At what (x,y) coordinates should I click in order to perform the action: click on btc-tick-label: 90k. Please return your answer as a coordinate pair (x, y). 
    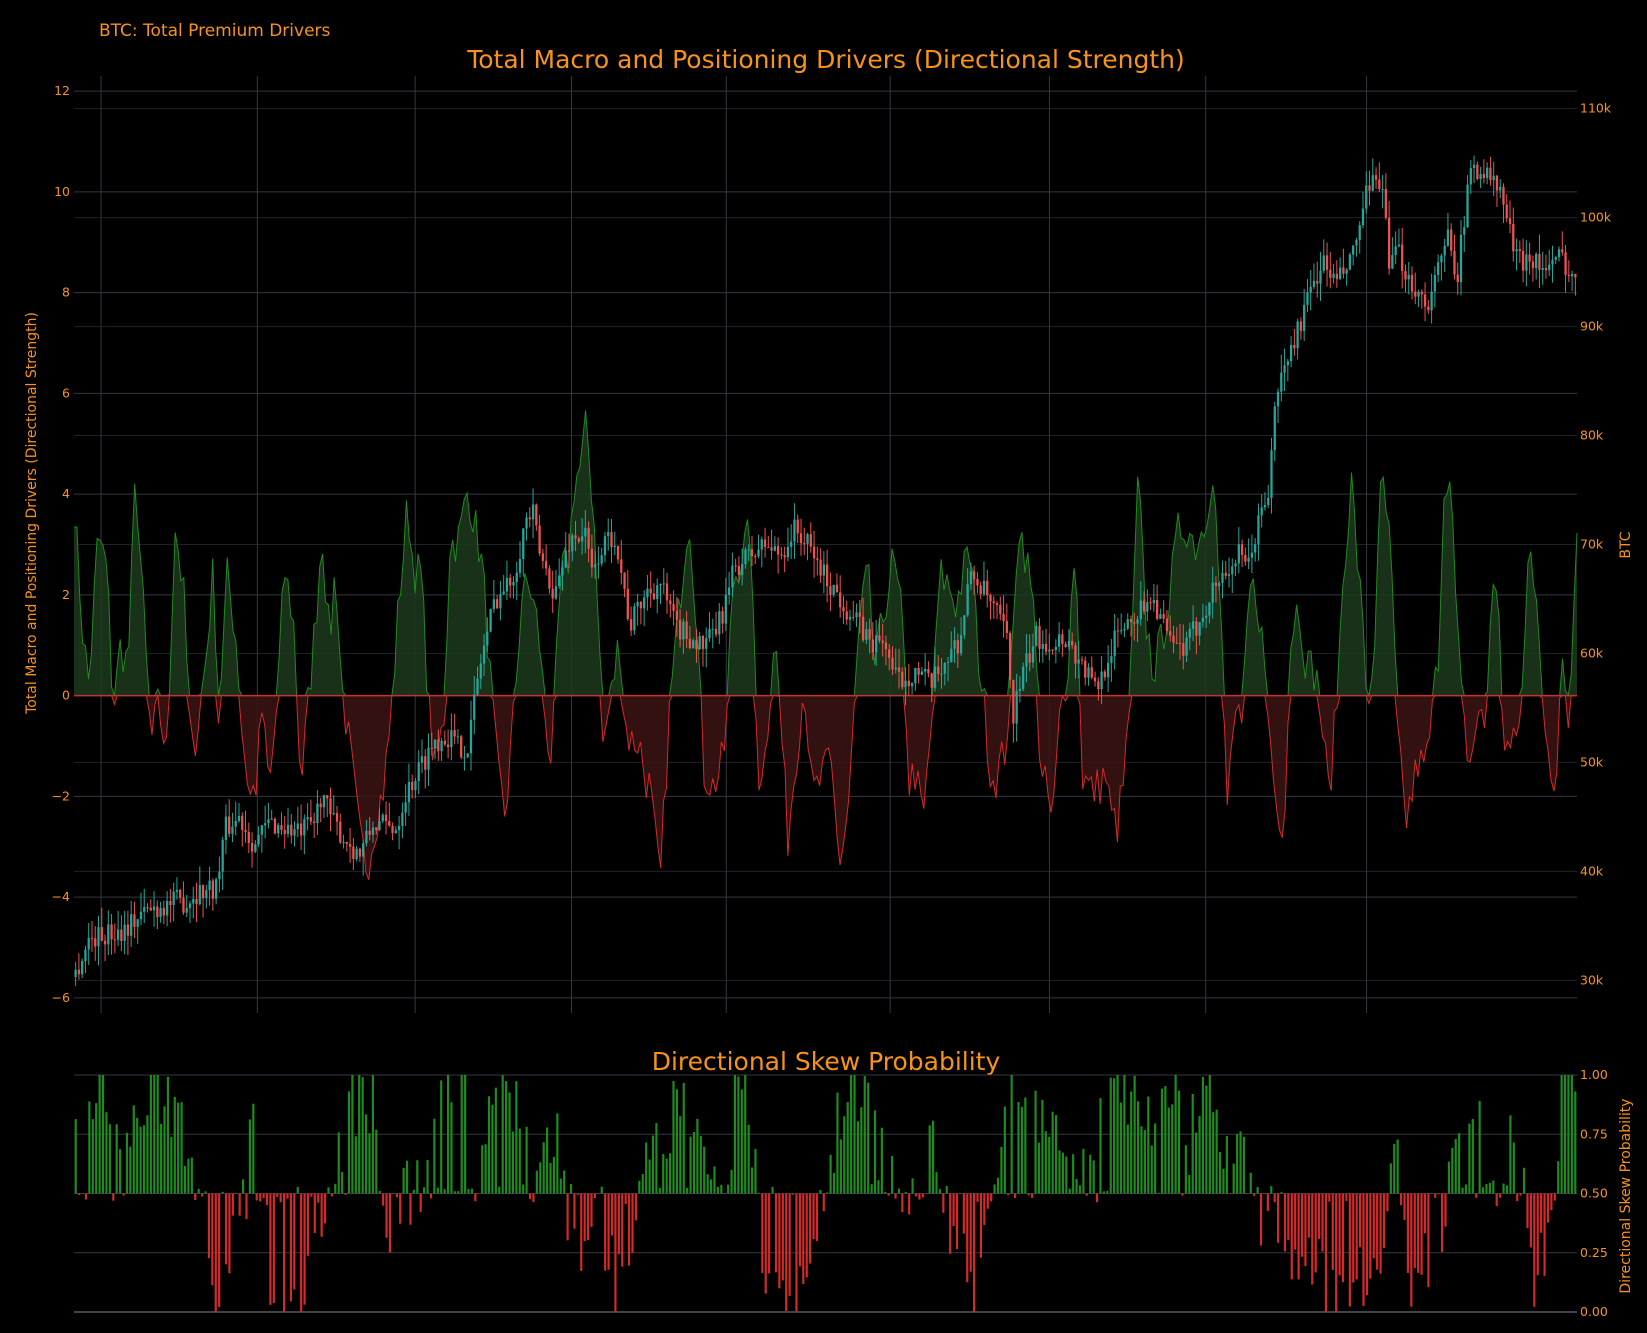
    Looking at the image, I should click on (1592, 326).